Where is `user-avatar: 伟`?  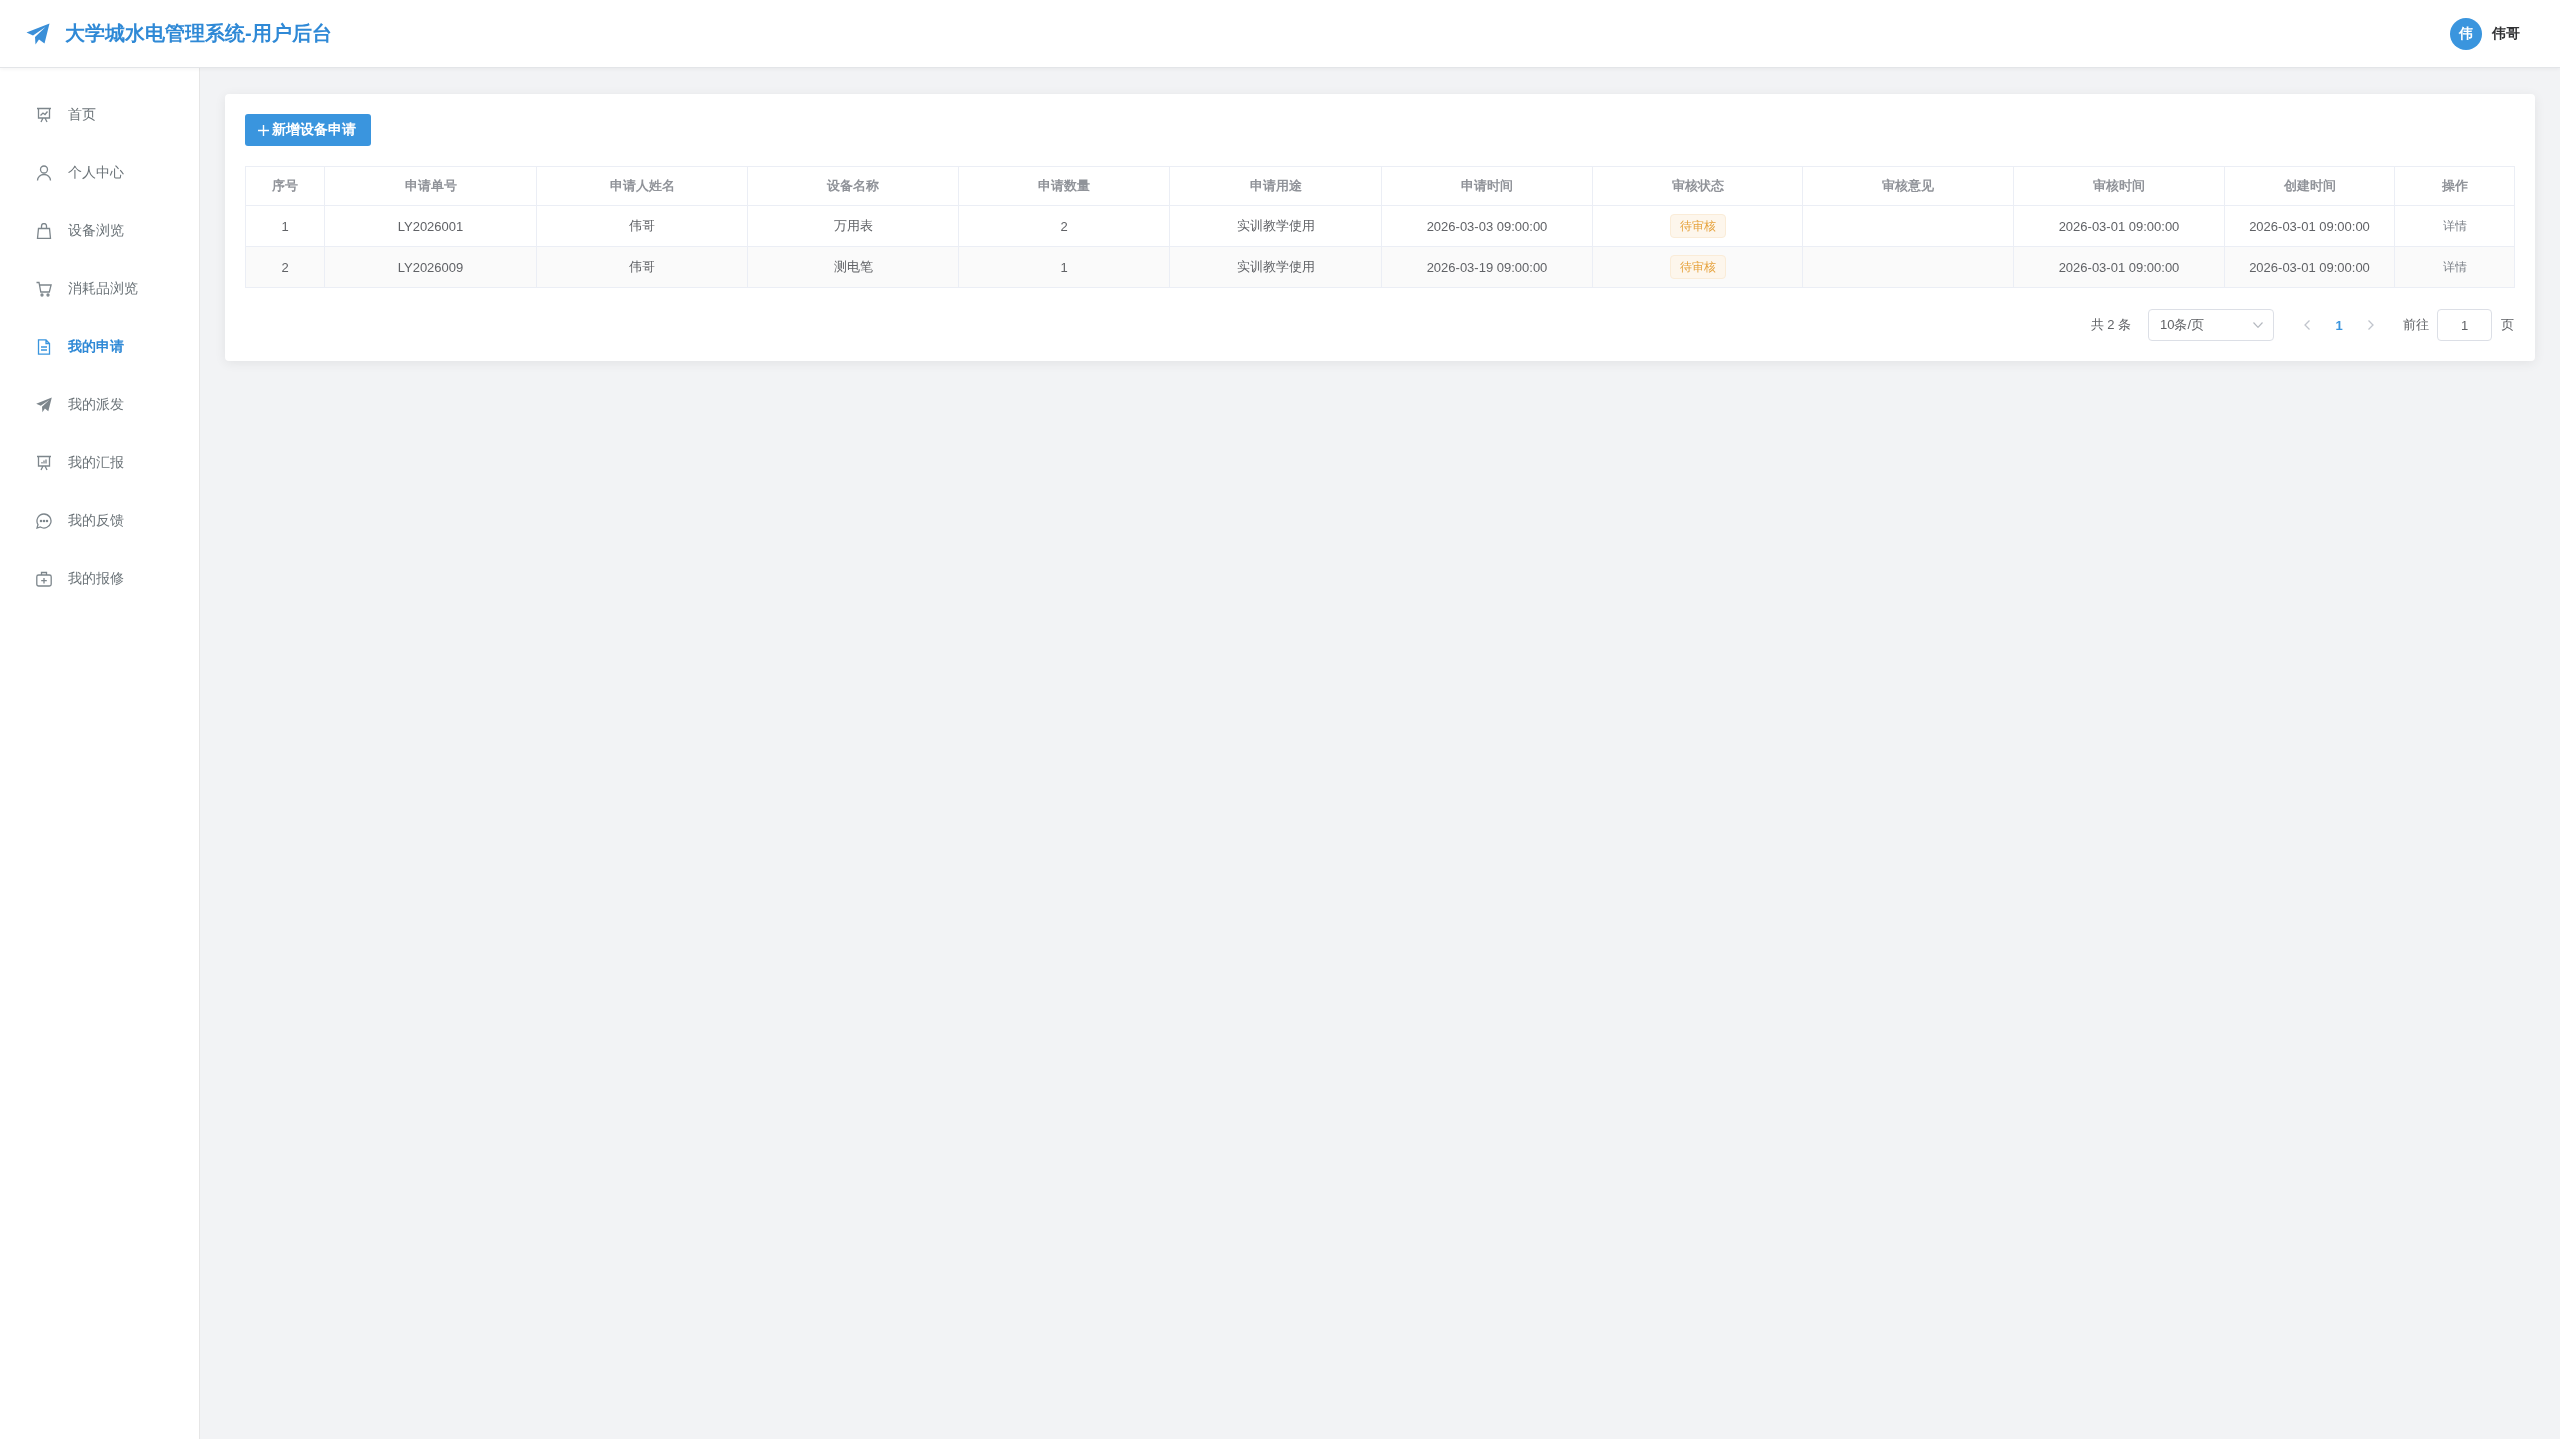 user-avatar: 伟 is located at coordinates (2466, 33).